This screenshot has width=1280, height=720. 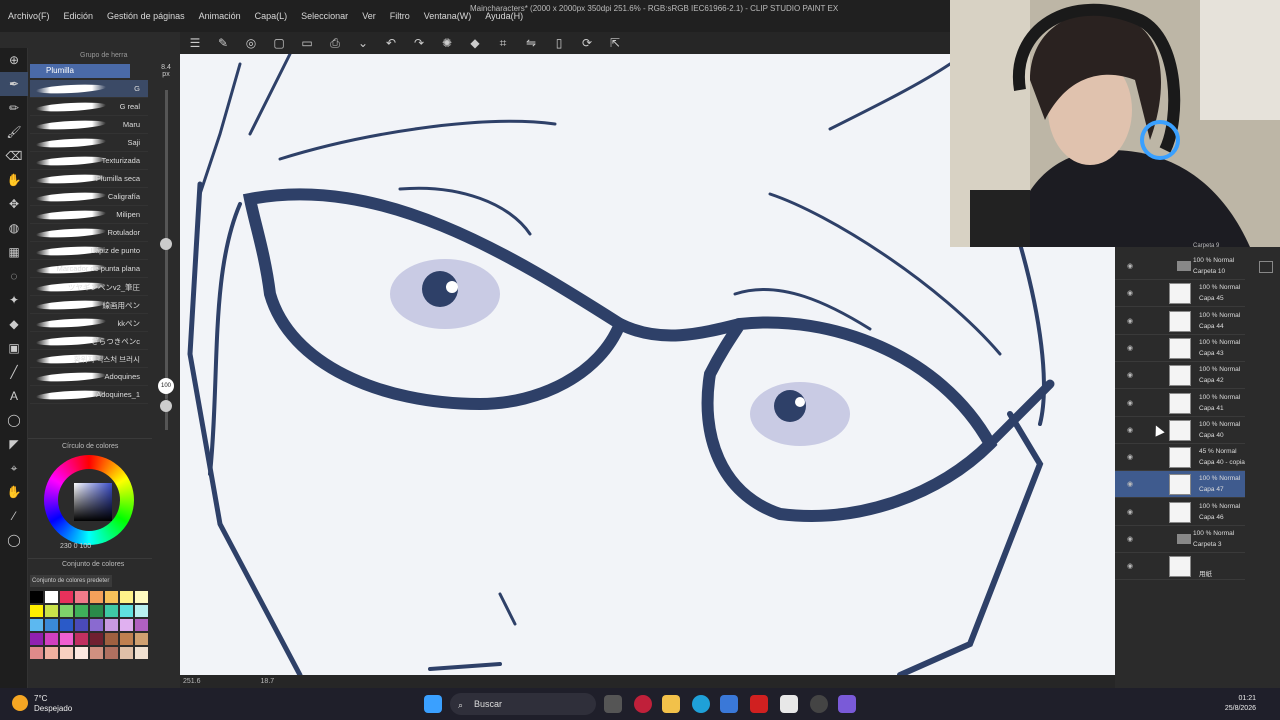 What do you see at coordinates (587, 43) in the screenshot?
I see `refresh-icon: ⟳` at bounding box center [587, 43].